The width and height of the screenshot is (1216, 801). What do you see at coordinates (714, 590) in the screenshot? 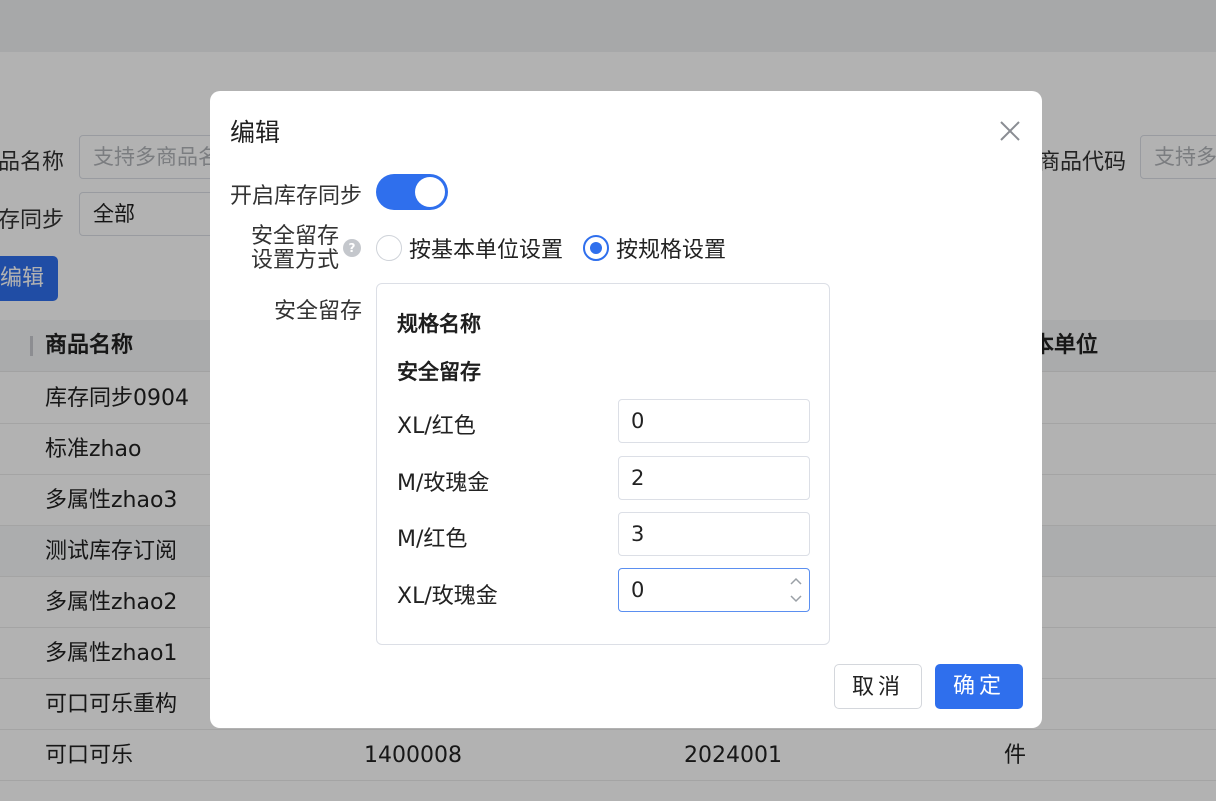
I see `spec-stock-input-focused: 0` at bounding box center [714, 590].